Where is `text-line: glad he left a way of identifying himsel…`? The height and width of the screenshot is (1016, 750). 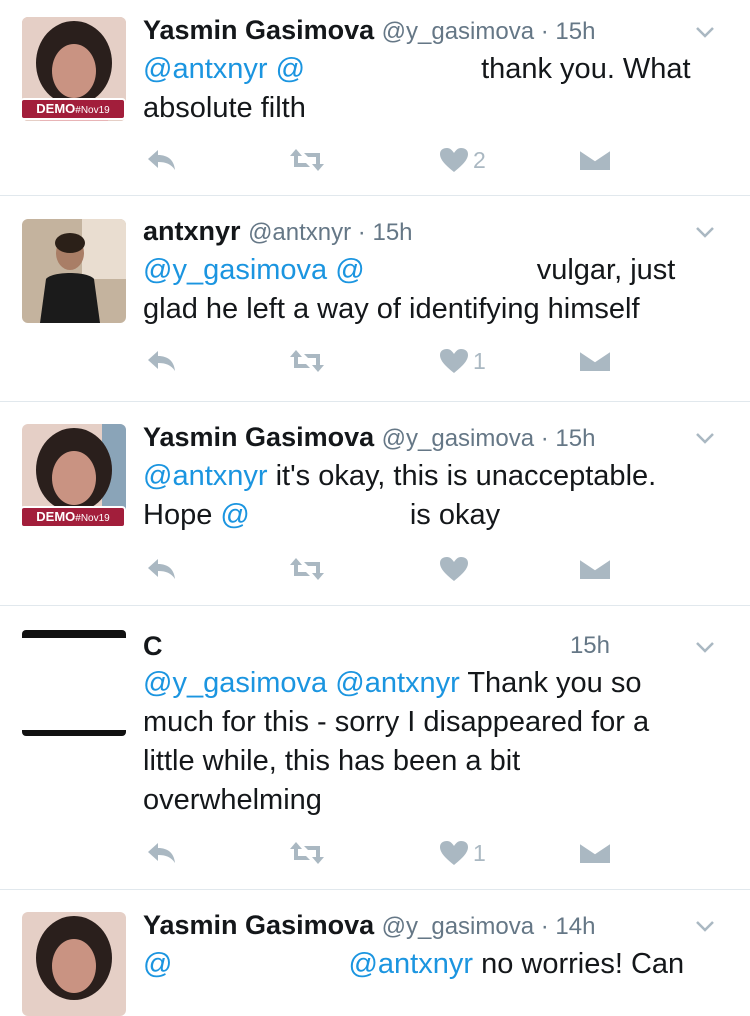
text-line: glad he left a way of identifying himsel… is located at coordinates (391, 309).